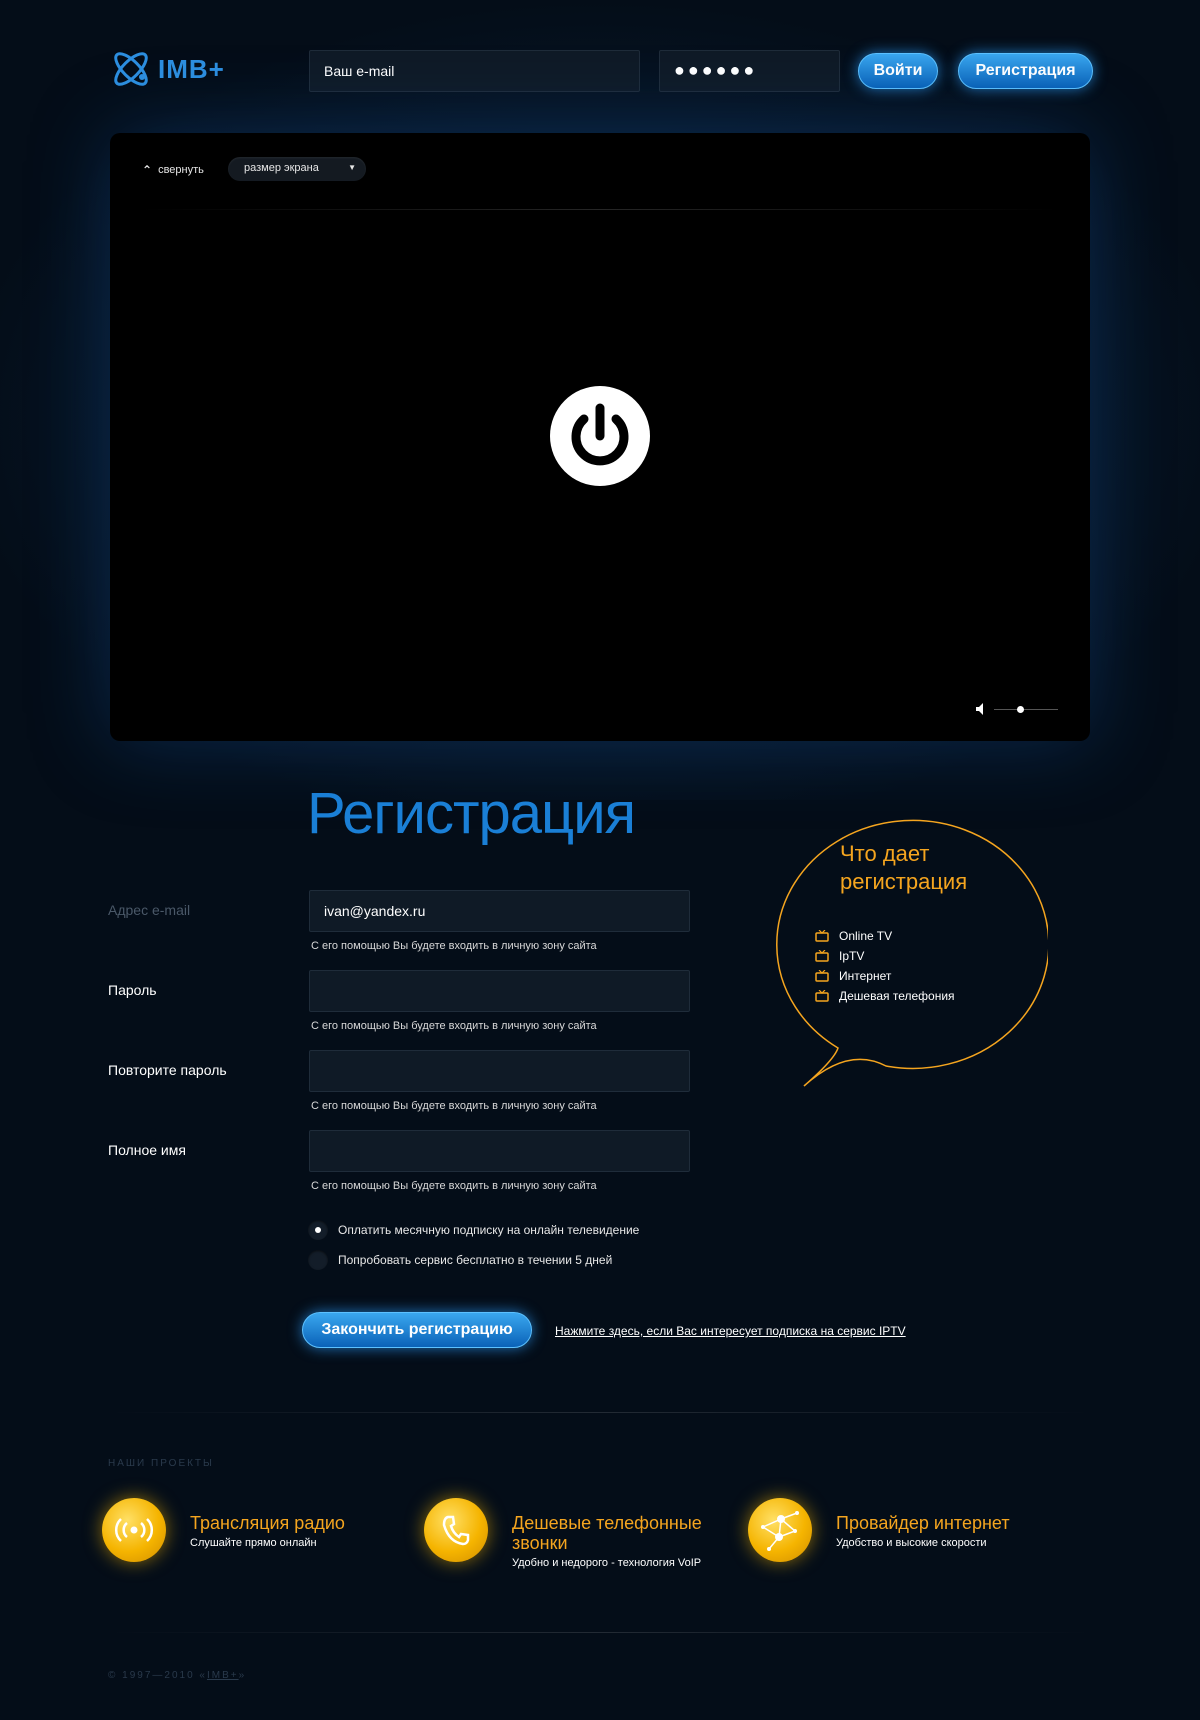 This screenshot has width=1200, height=1720. What do you see at coordinates (898, 71) in the screenshot?
I see `login-button: Войти` at bounding box center [898, 71].